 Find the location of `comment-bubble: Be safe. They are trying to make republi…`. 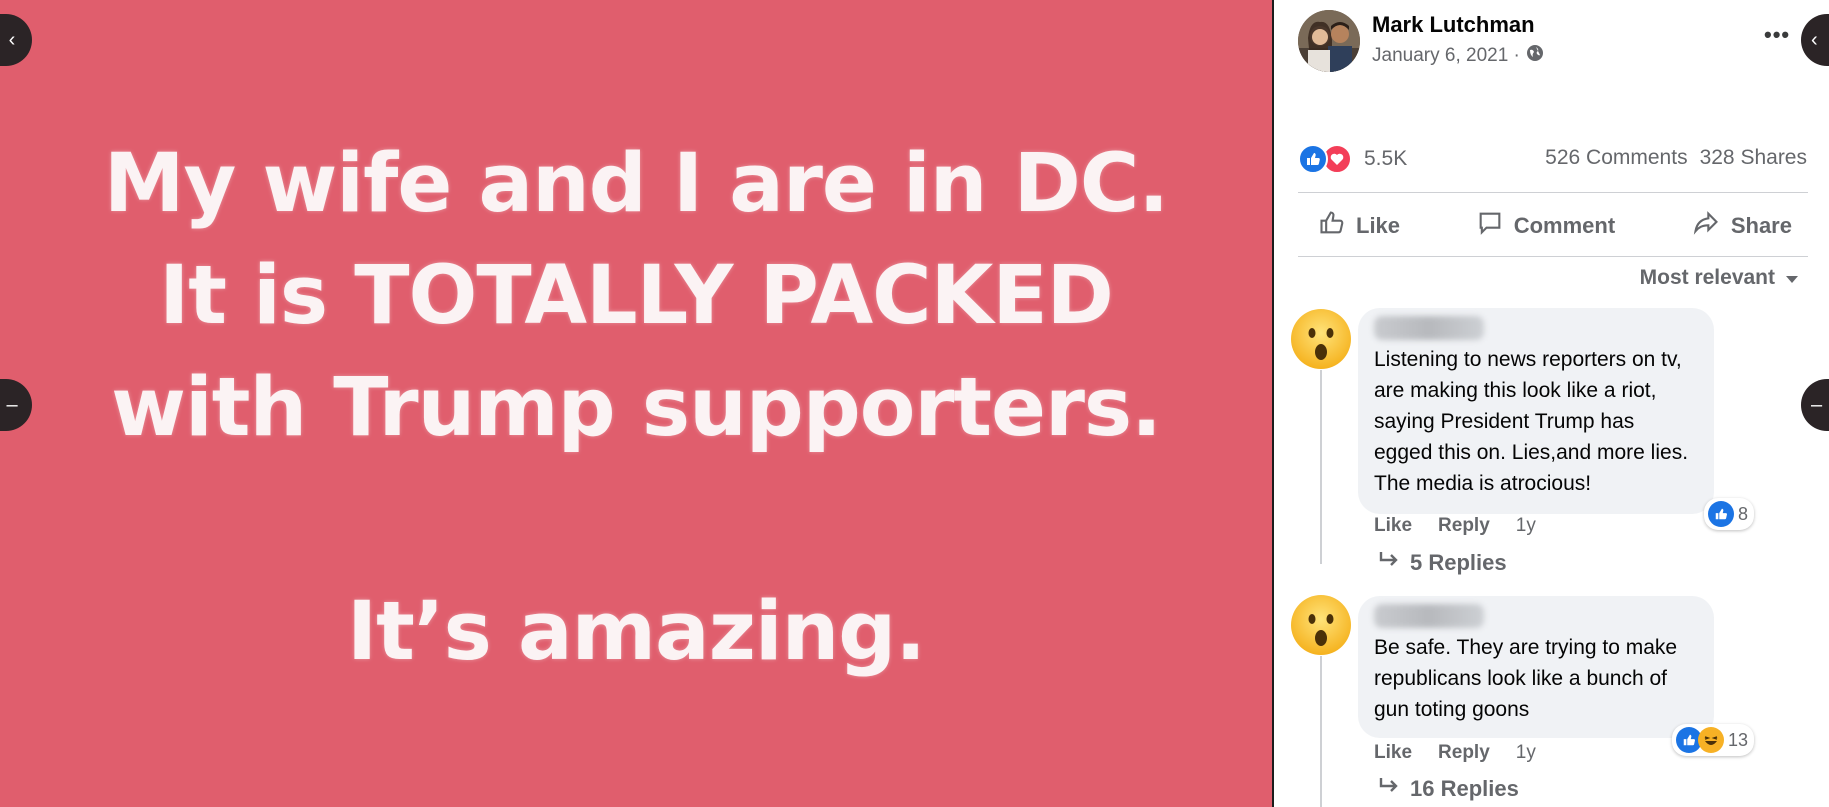

comment-bubble: Be safe. They are trying to make republi… is located at coordinates (1536, 667).